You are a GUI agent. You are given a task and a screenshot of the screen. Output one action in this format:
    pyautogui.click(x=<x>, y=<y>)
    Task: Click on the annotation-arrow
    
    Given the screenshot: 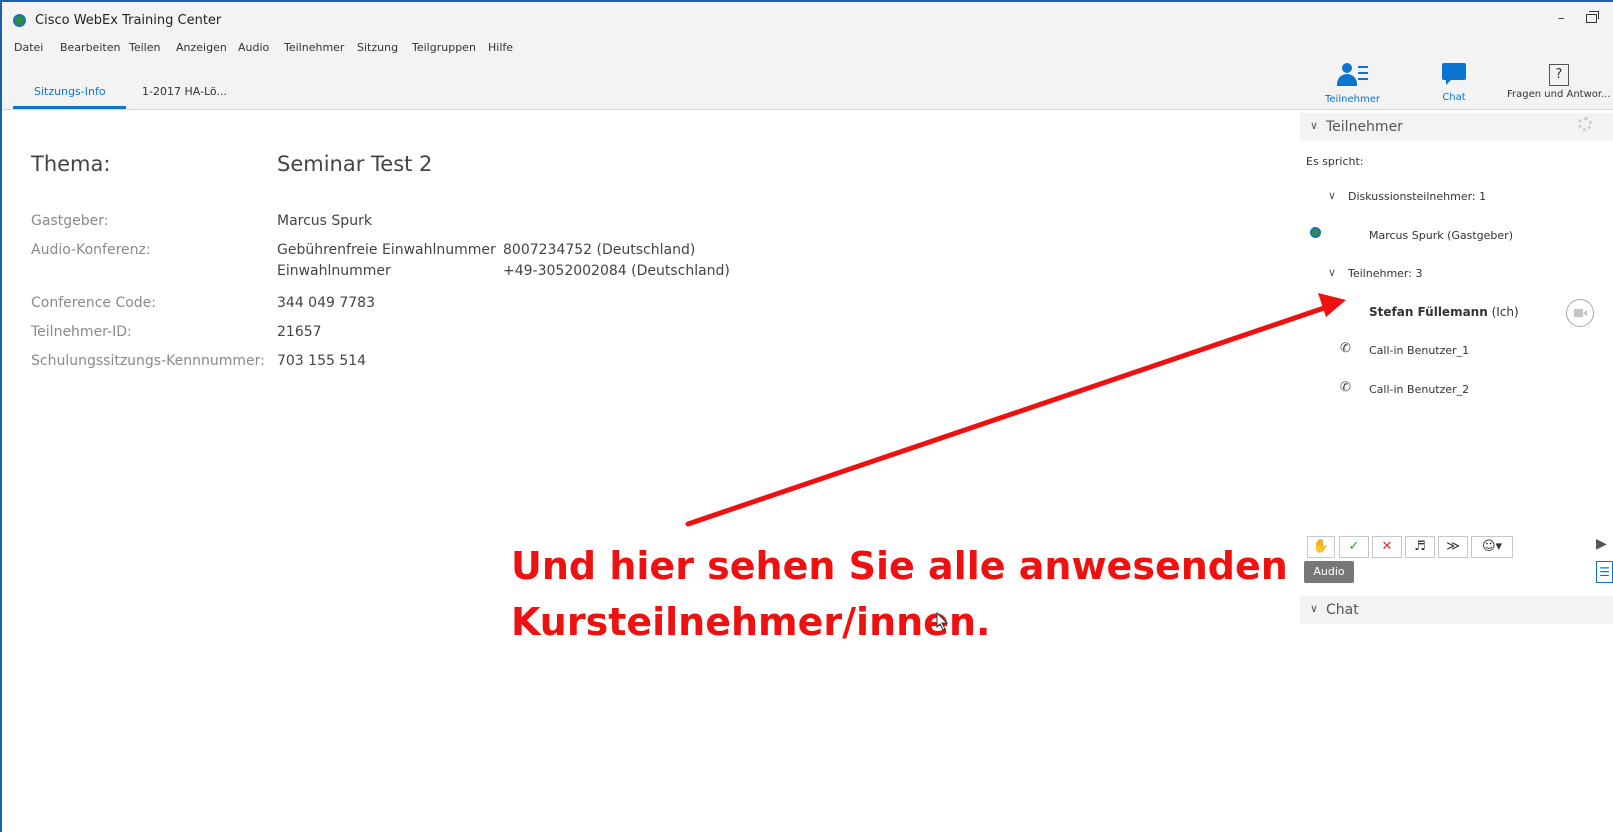 What is the action you would take?
    pyautogui.click(x=1015, y=410)
    